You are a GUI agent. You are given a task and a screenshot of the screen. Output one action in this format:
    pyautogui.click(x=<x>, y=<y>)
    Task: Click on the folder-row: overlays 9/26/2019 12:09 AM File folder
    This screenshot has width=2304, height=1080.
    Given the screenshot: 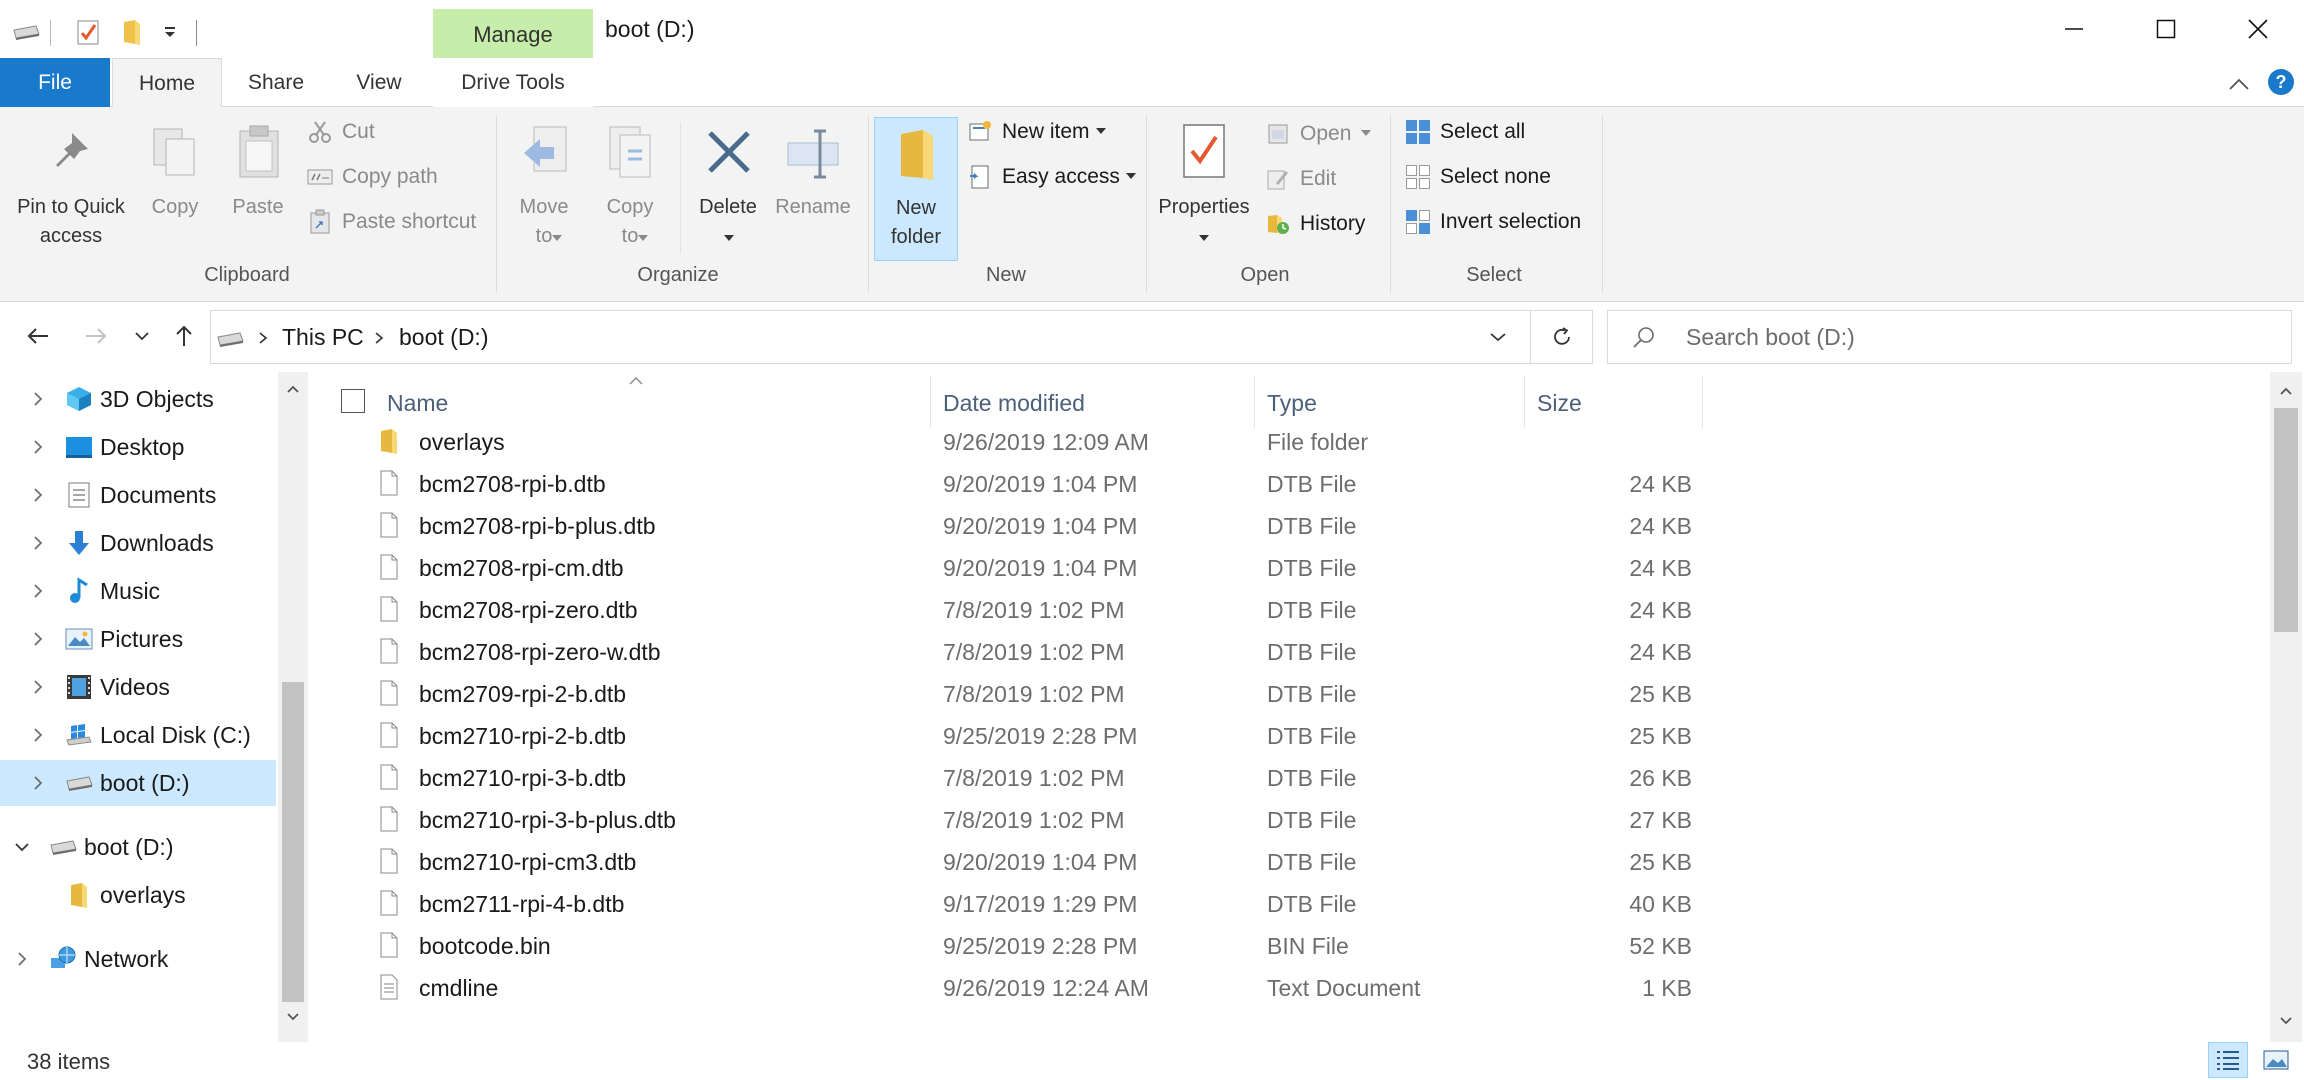 What is the action you would take?
    pyautogui.click(x=1198, y=441)
    